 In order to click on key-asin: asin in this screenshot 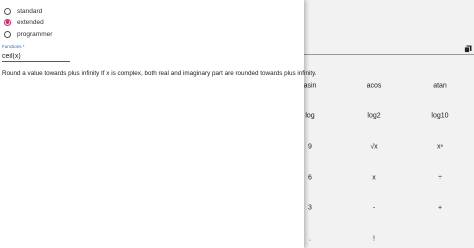, I will do `click(310, 86)`.